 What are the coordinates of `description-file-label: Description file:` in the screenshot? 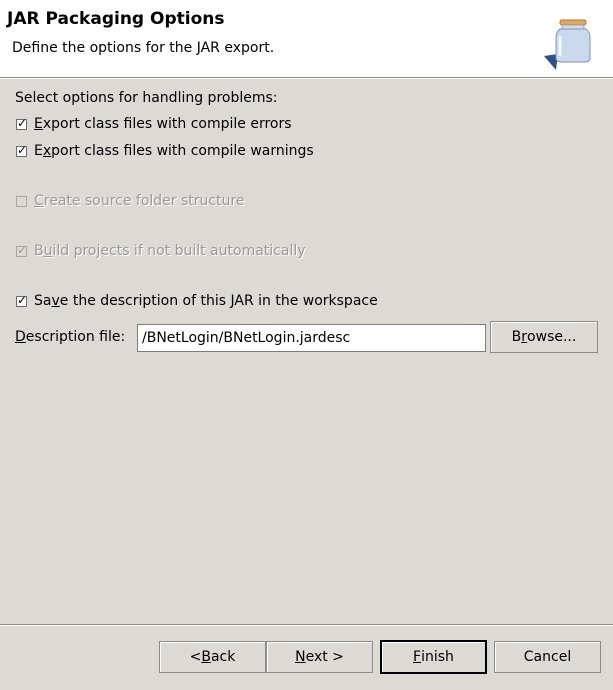 It's located at (70, 337).